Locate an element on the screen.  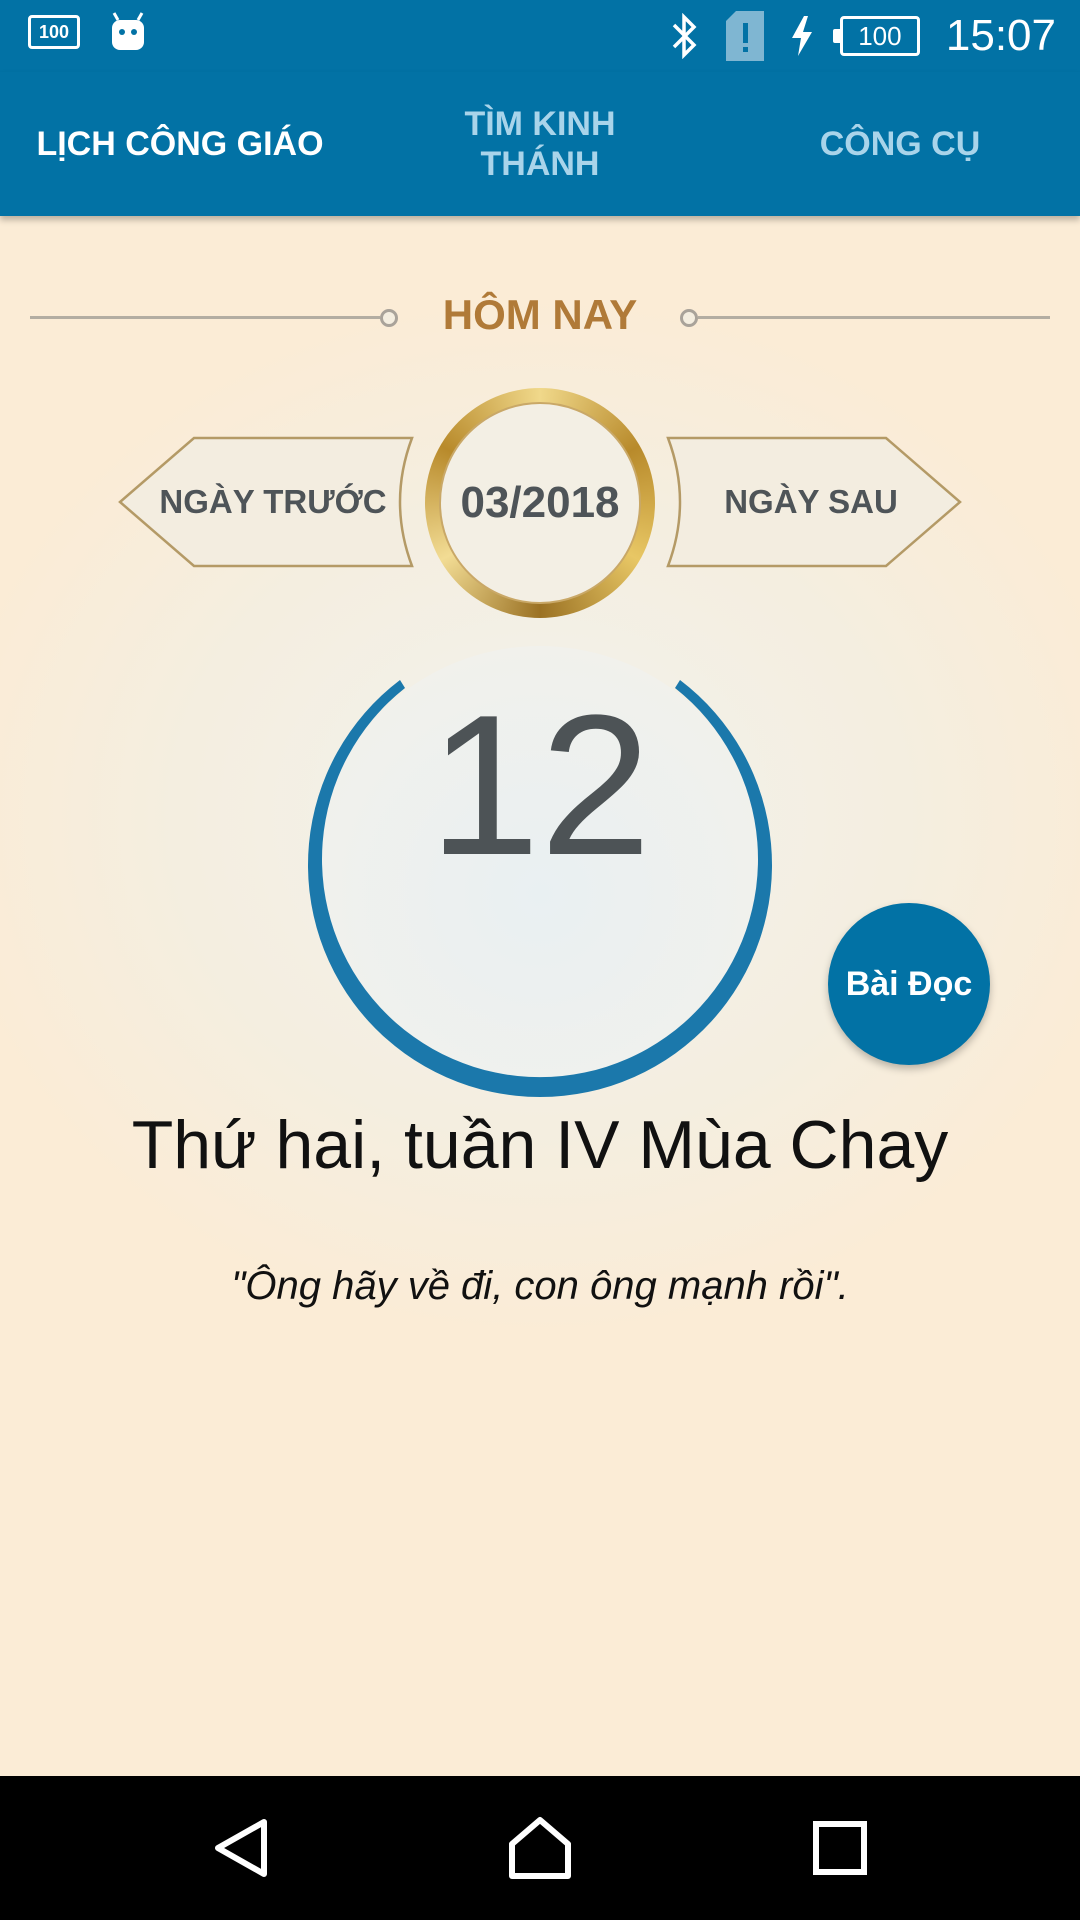
bluetooth-icon is located at coordinates (684, 36).